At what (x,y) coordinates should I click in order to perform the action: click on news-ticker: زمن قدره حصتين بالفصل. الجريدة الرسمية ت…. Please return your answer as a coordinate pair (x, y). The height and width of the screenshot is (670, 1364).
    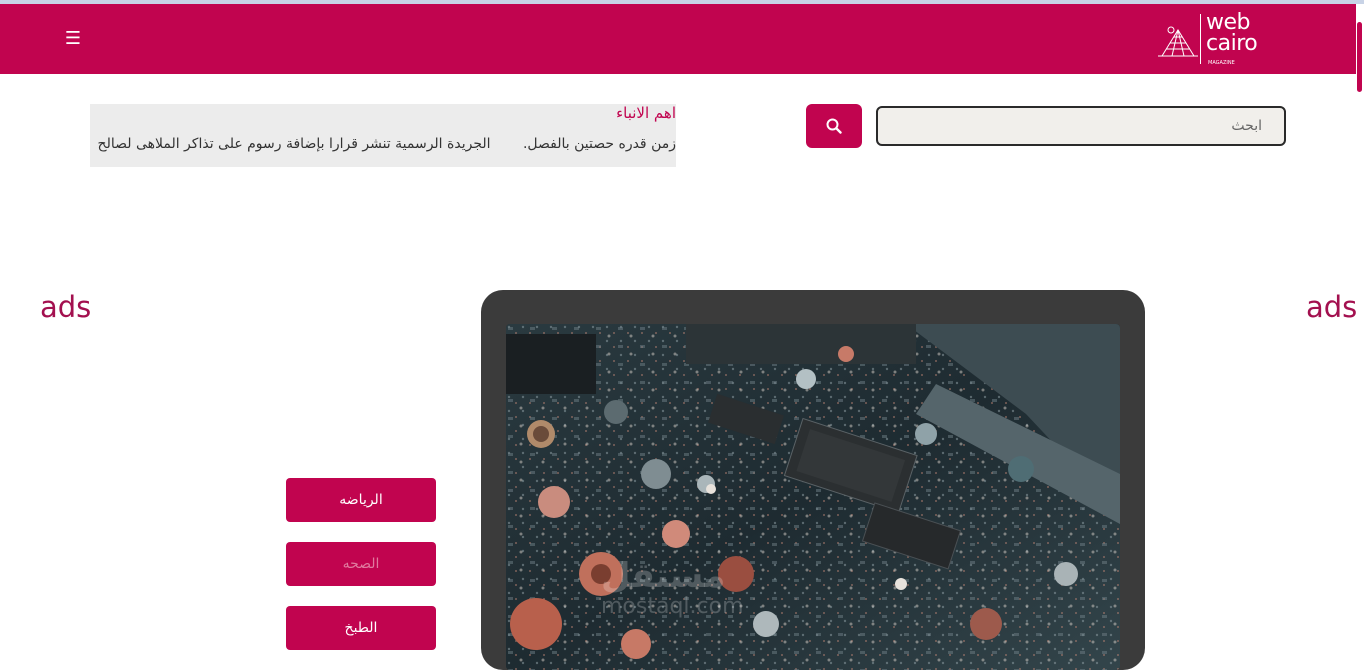
    Looking at the image, I should click on (383, 144).